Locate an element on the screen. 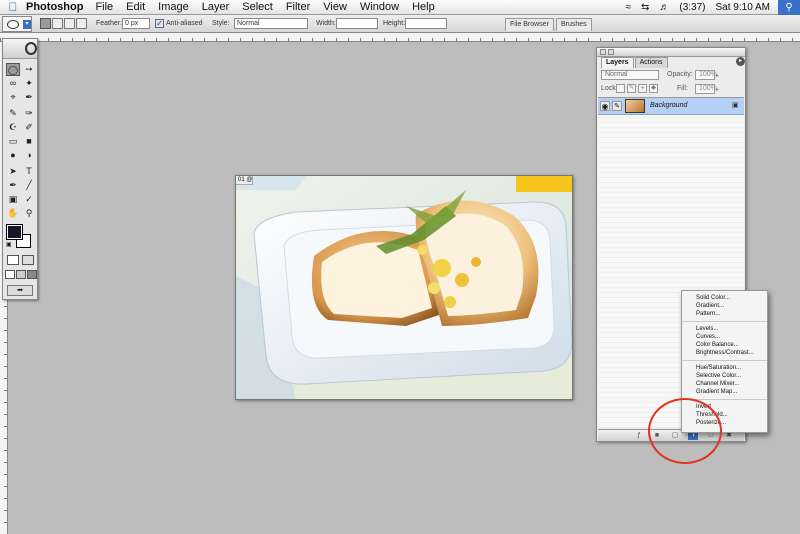 The image size is (800, 534). lasso-tool-icon: ∞ is located at coordinates (13, 83).